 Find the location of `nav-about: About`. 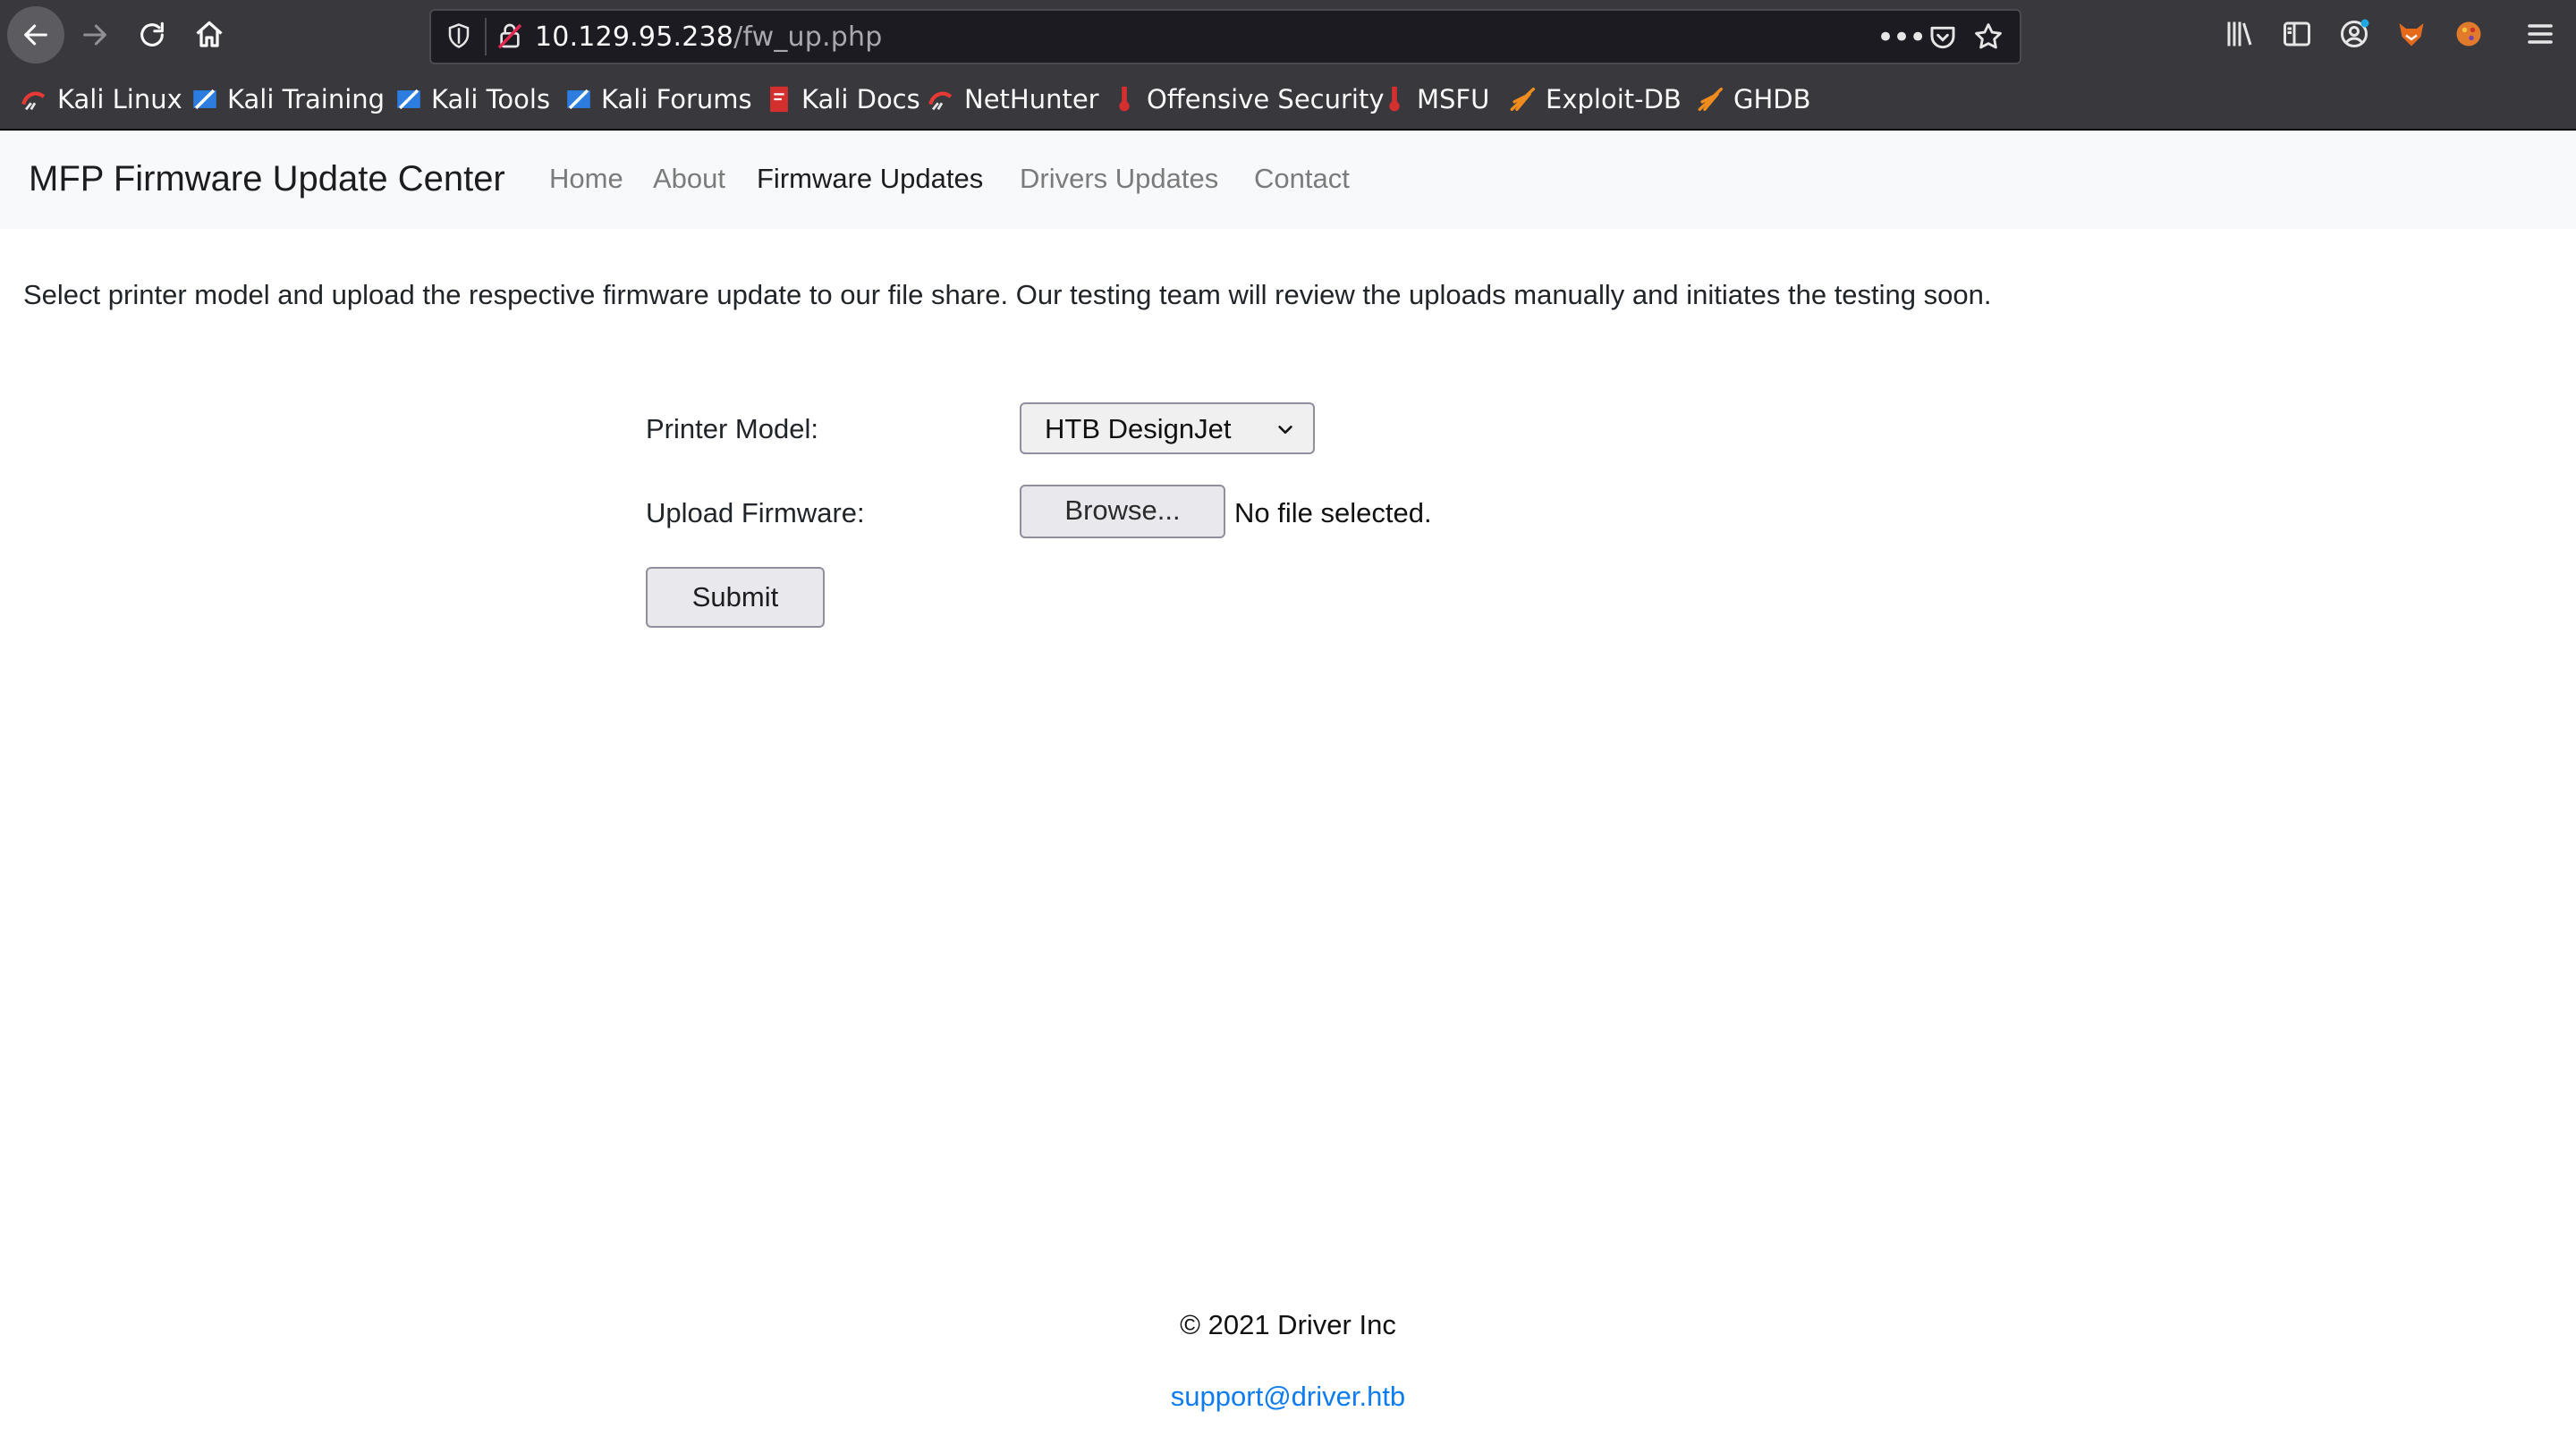

nav-about: About is located at coordinates (689, 179).